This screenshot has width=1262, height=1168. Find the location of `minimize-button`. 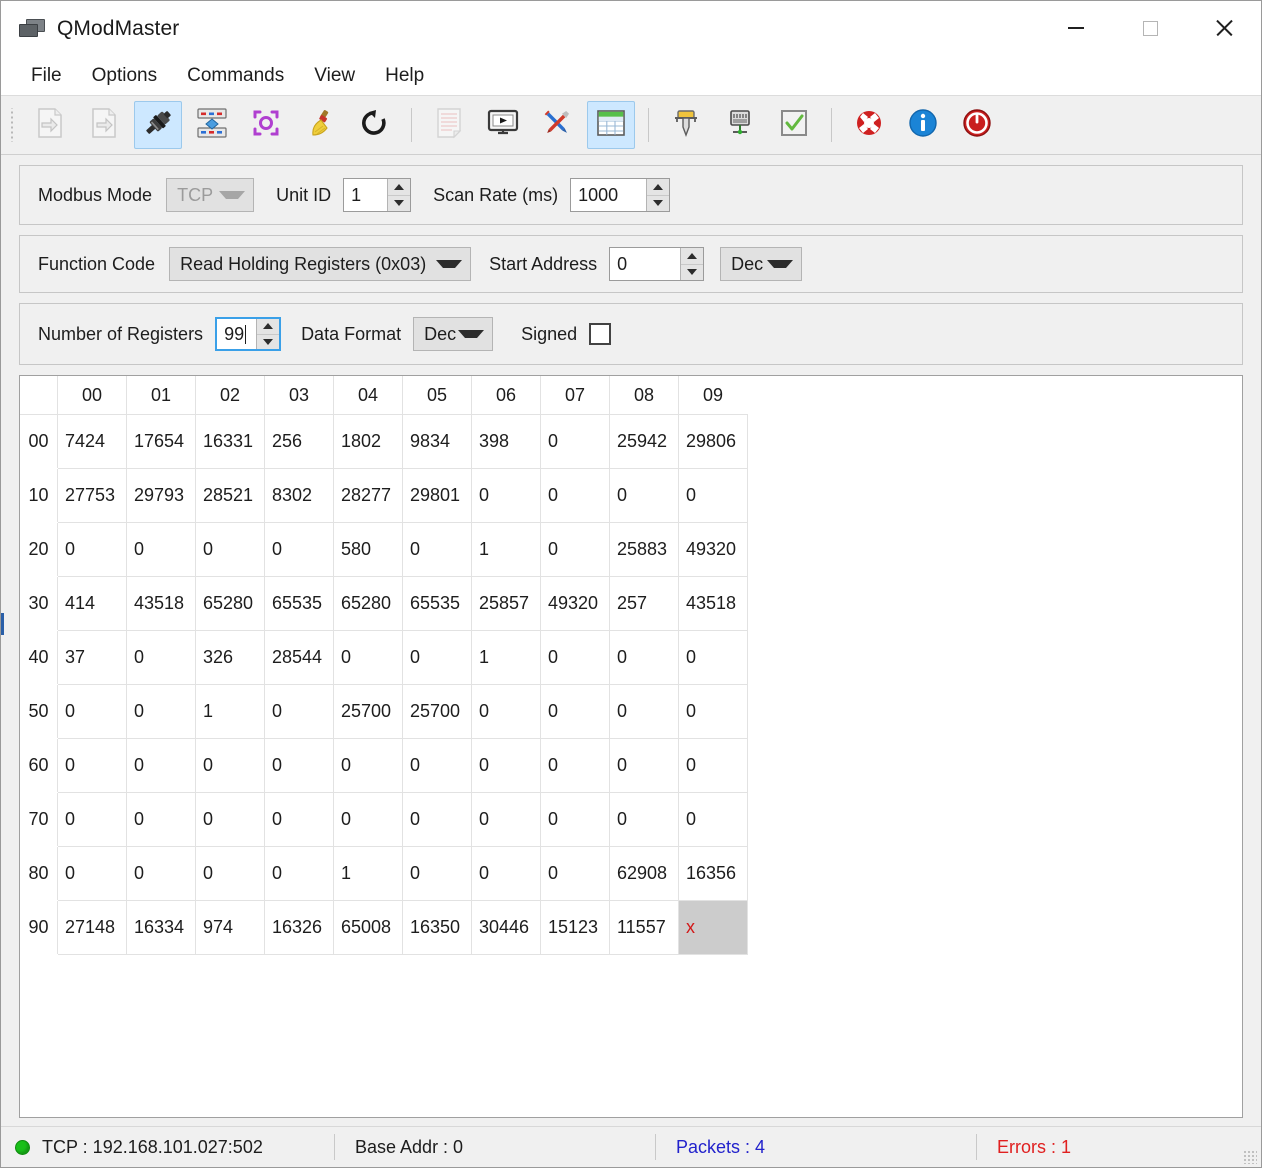

minimize-button is located at coordinates (1076, 28).